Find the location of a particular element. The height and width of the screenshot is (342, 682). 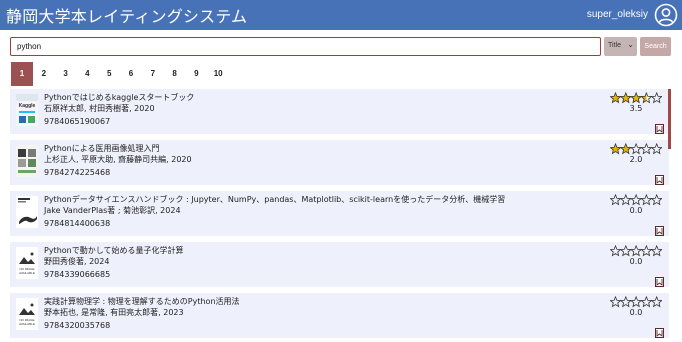

book-isbn: 9784814400638 is located at coordinates (77, 223).